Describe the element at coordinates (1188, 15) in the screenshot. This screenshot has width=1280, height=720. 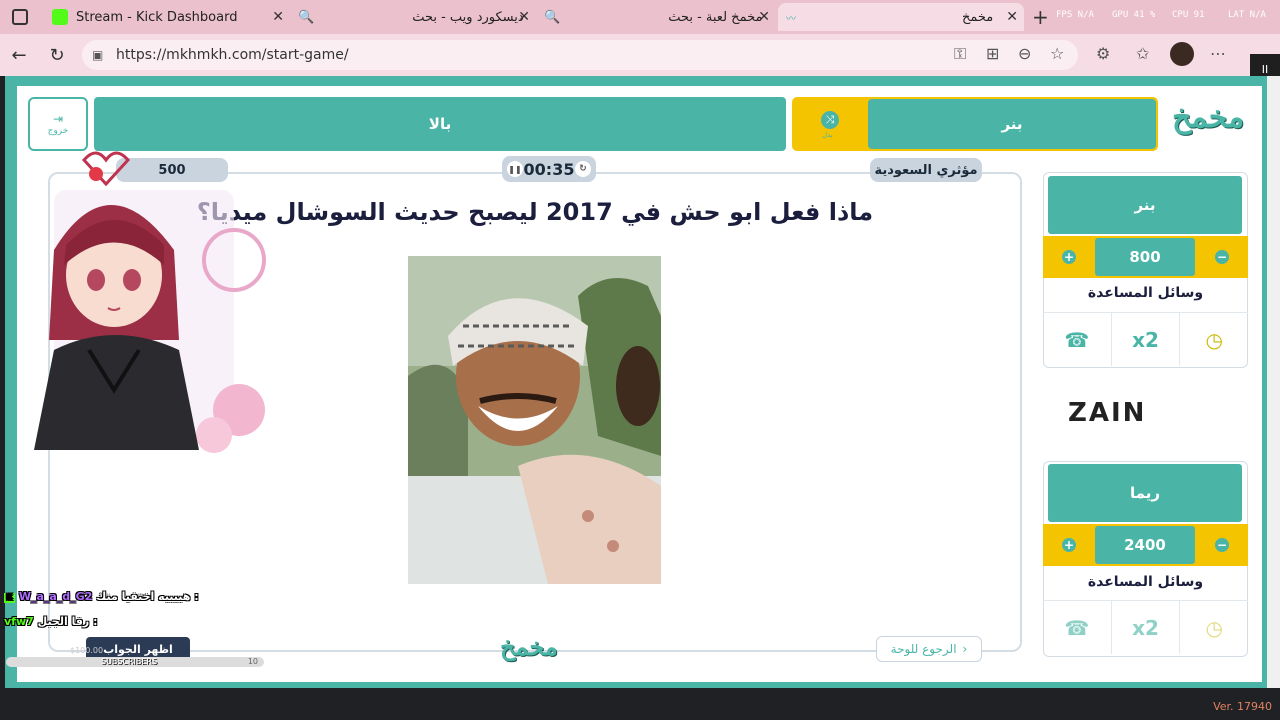
I see `hud-cpu: CPU 91` at that location.